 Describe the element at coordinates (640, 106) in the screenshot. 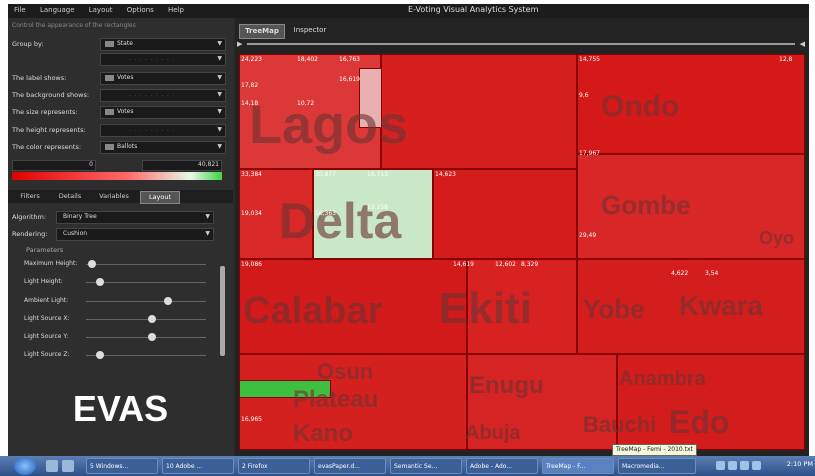

I see `state-label-ondo: Ondo` at that location.